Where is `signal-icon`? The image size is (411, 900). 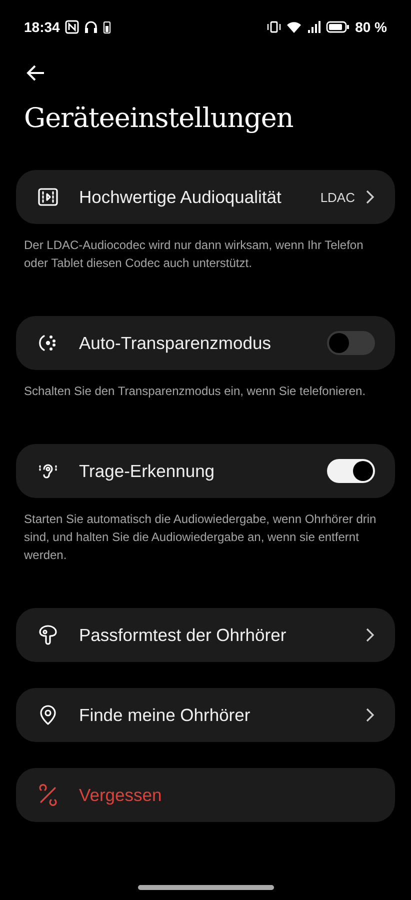
signal-icon is located at coordinates (314, 27).